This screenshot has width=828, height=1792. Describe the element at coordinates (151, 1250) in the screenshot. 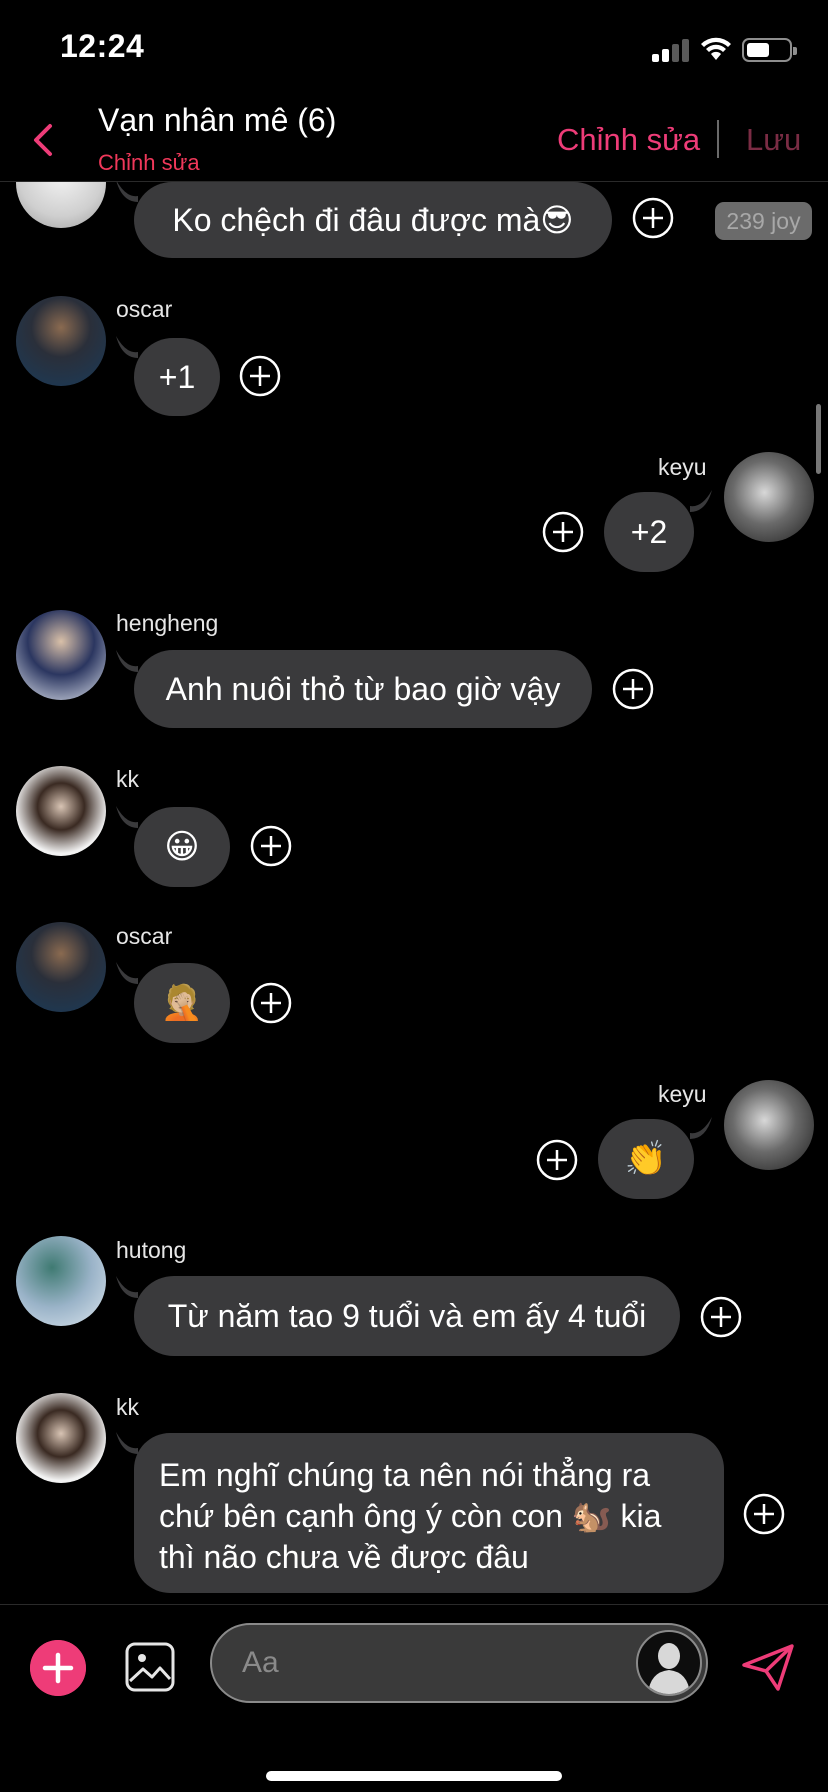

I see `sender-name: hutong` at that location.